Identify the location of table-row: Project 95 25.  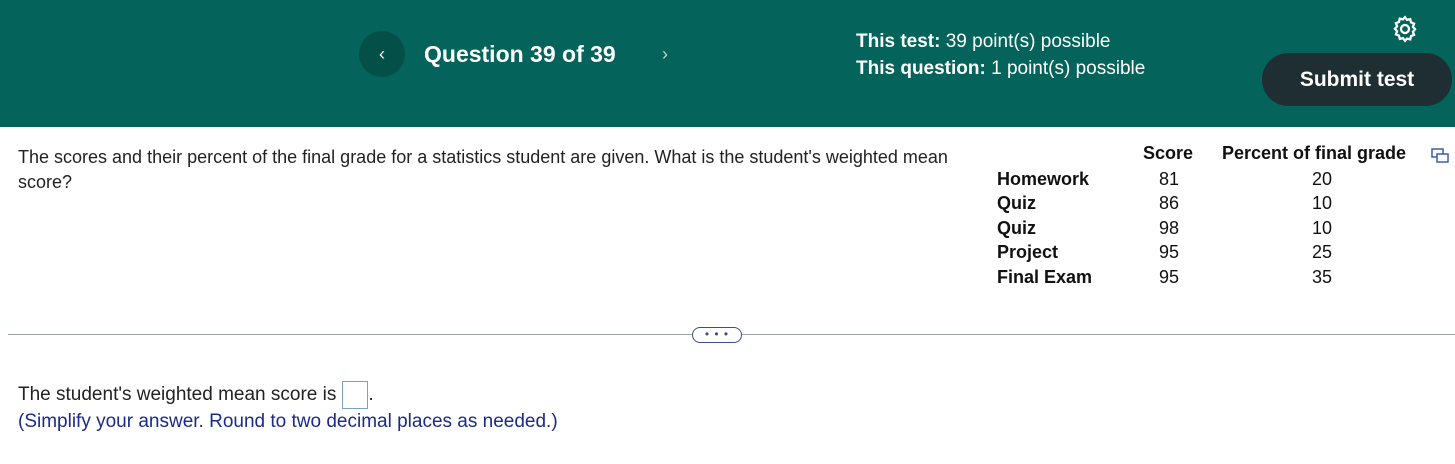
(1207, 254).